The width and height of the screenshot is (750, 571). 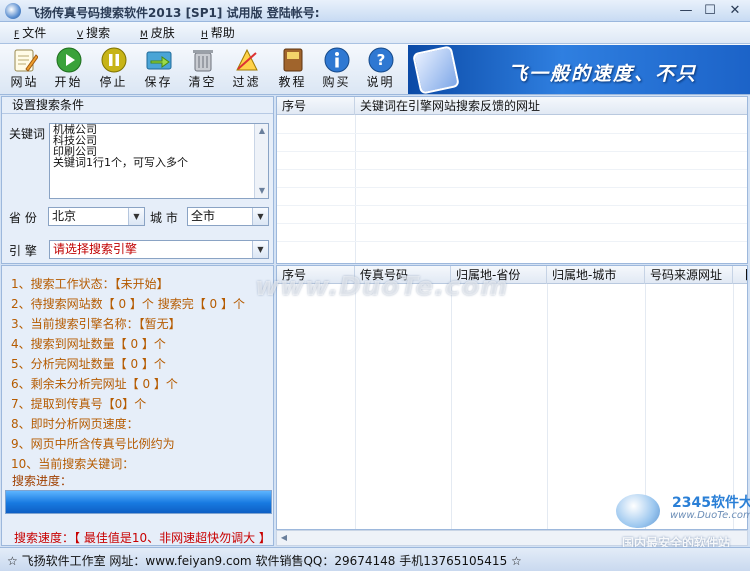 I want to click on maximize-button: ☐, so click(x=710, y=11).